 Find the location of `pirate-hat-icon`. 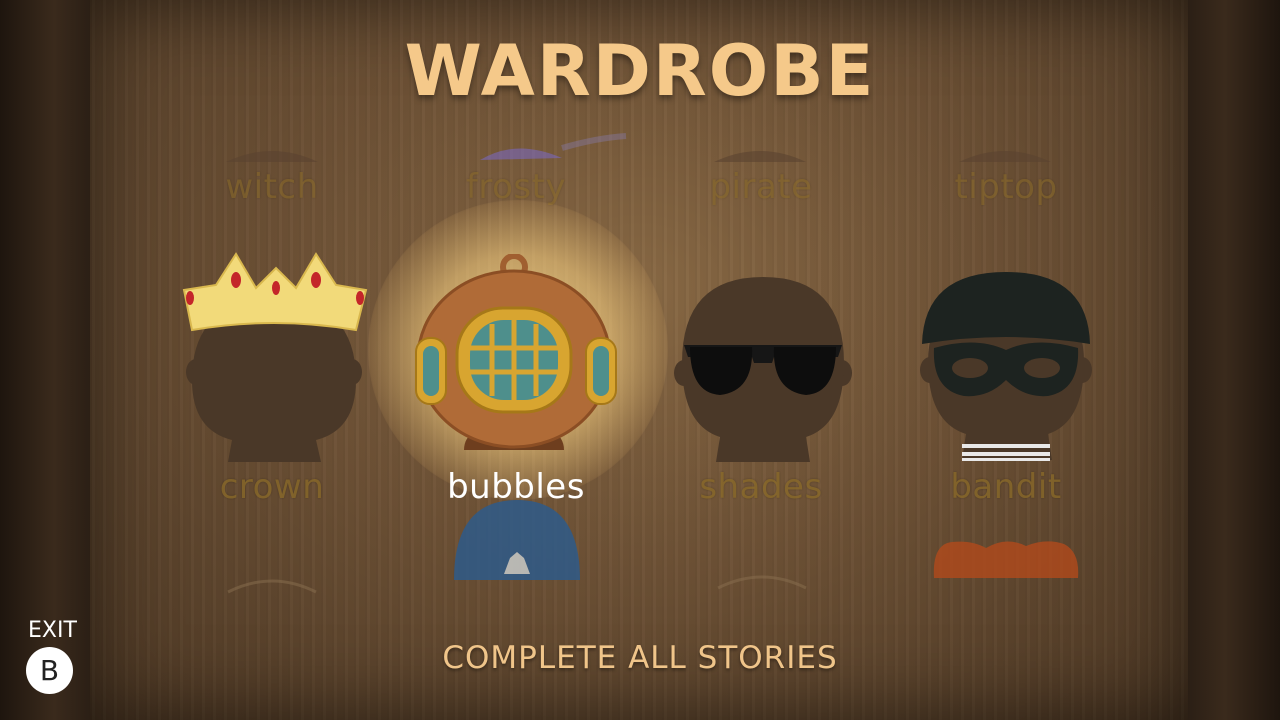

pirate-hat-icon is located at coordinates (760, 152).